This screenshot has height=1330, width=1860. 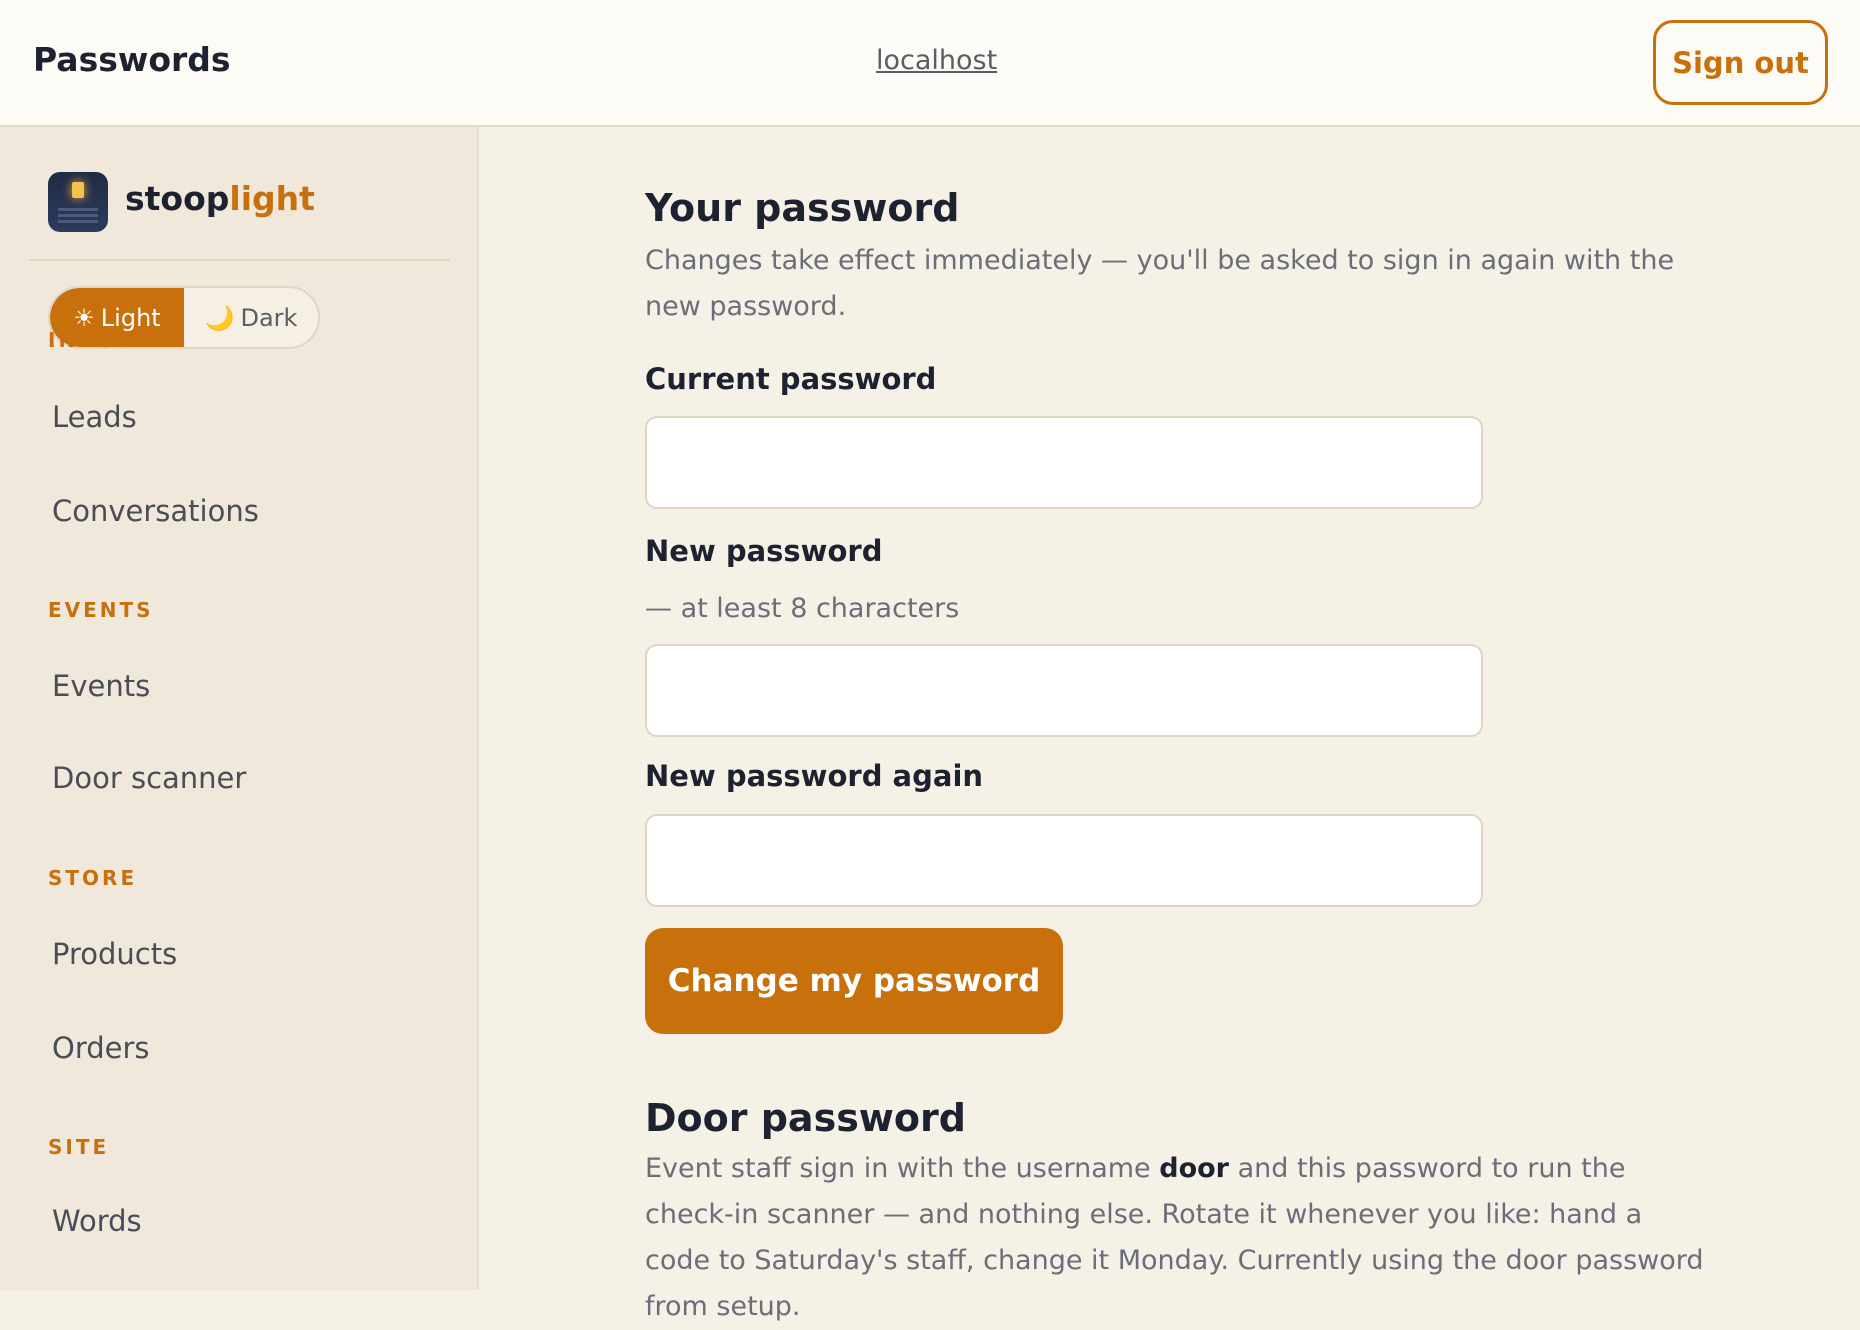 I want to click on brand-name-prefix: stoop, so click(x=177, y=198).